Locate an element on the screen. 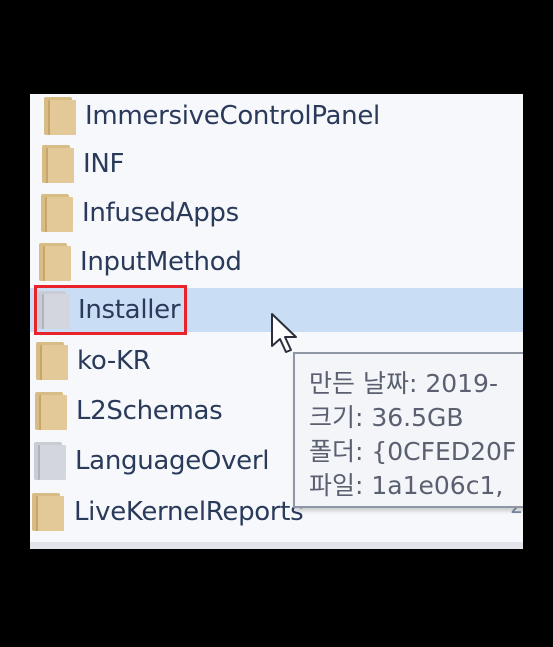 The height and width of the screenshot is (647, 553). file-name: ko-KR is located at coordinates (114, 361).